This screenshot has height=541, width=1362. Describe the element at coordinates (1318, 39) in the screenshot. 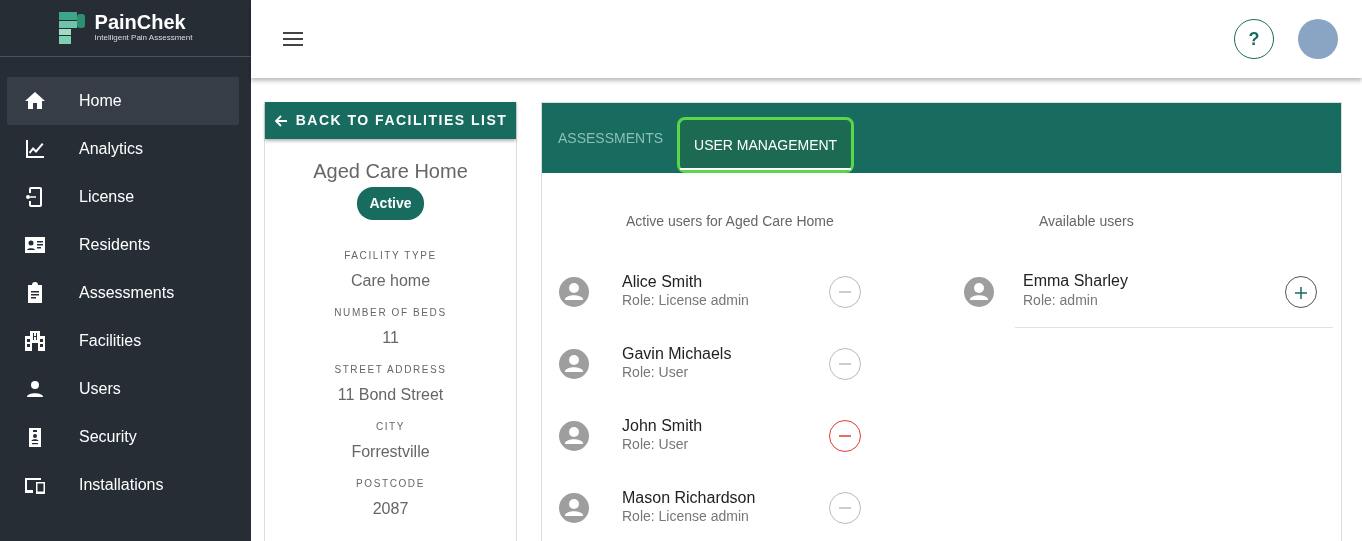

I see `profile-avatar` at that location.